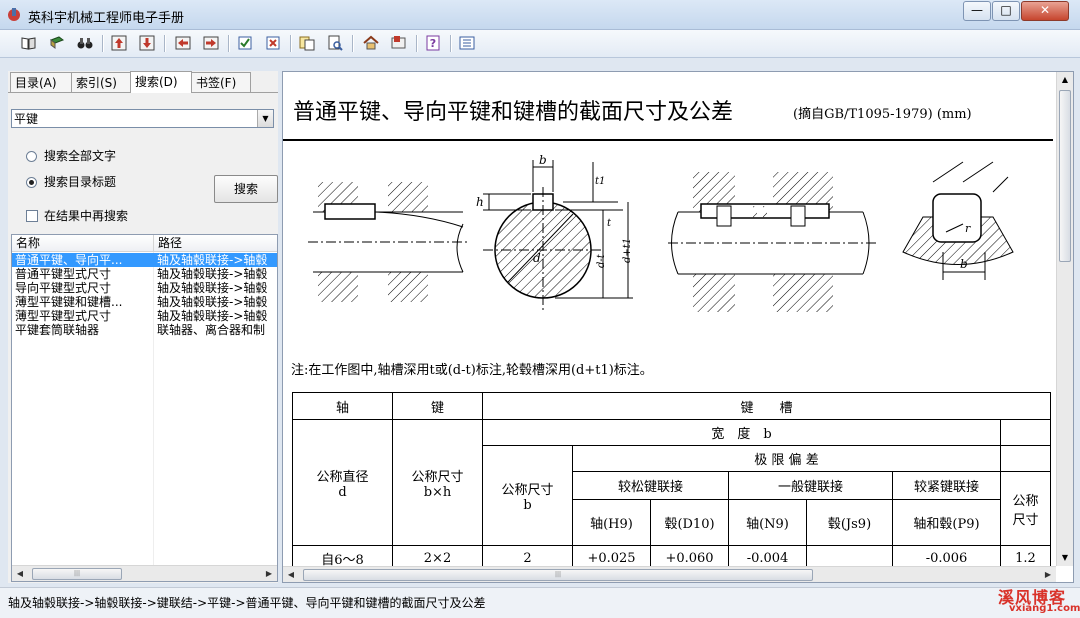 Image resolution: width=1080 pixels, height=618 pixels. I want to click on radio-label: 搜索目录标题, so click(80, 182).